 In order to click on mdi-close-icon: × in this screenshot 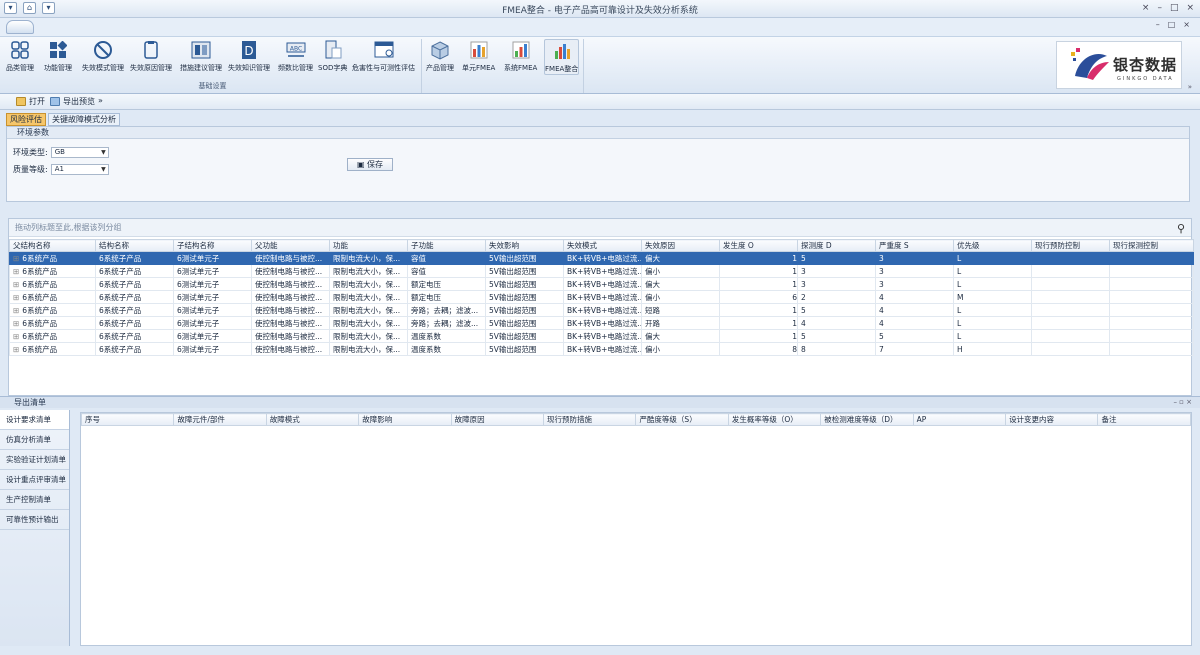, I will do `click(1186, 24)`.